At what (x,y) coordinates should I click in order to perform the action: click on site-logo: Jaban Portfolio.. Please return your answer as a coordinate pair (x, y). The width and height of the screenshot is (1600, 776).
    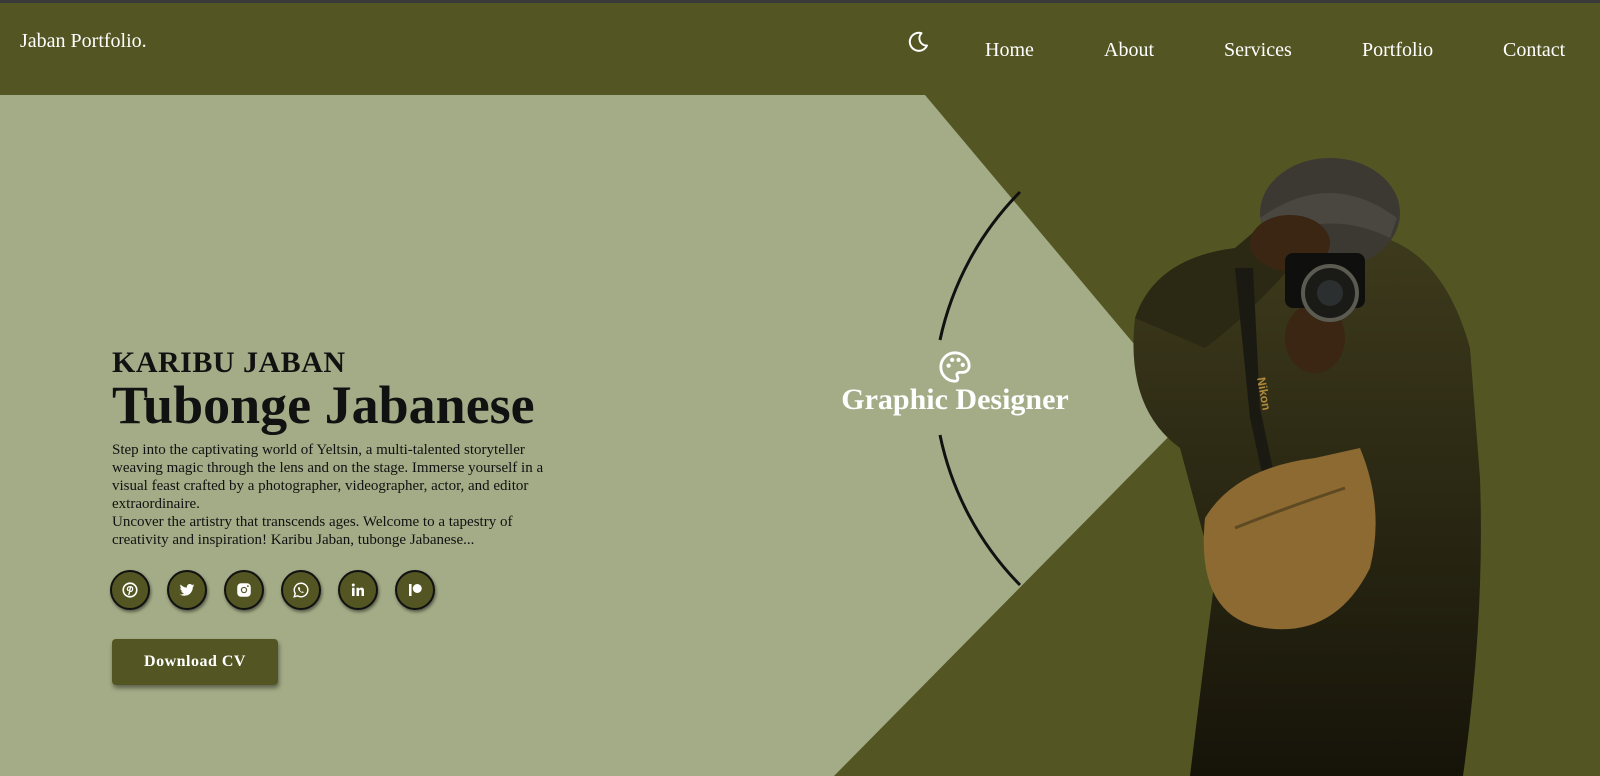
    Looking at the image, I should click on (83, 41).